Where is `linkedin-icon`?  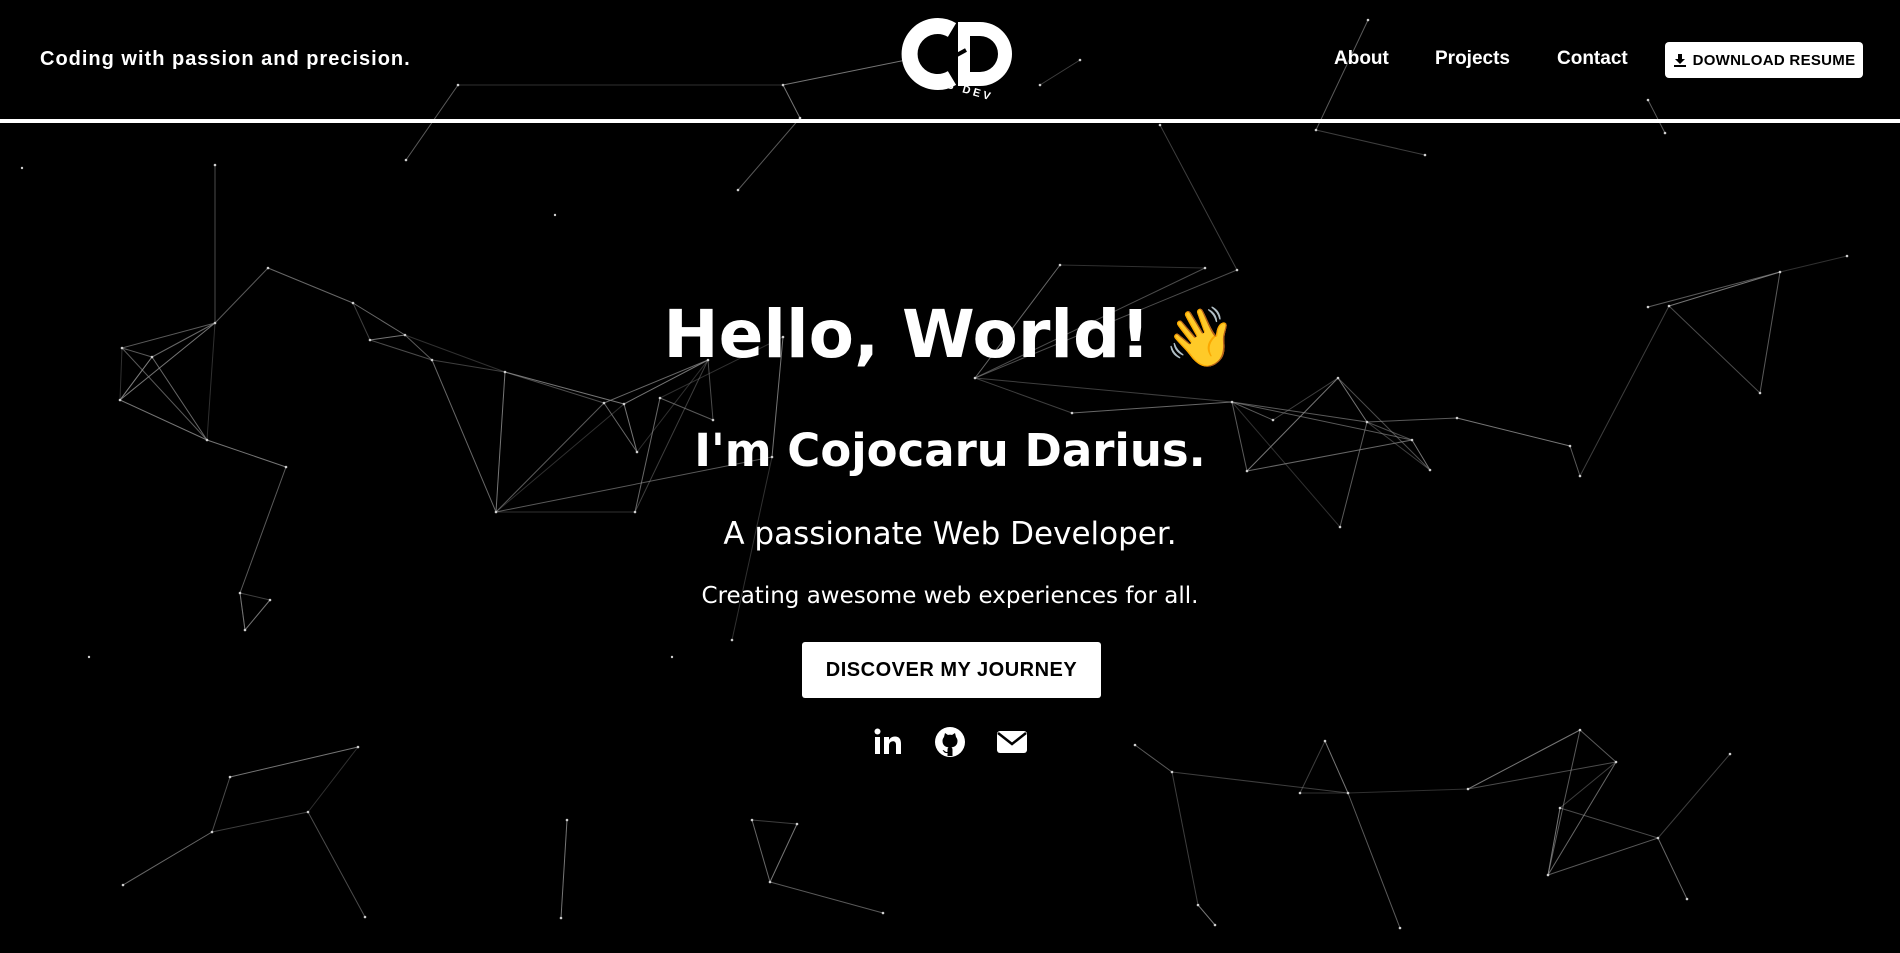 linkedin-icon is located at coordinates (887, 741).